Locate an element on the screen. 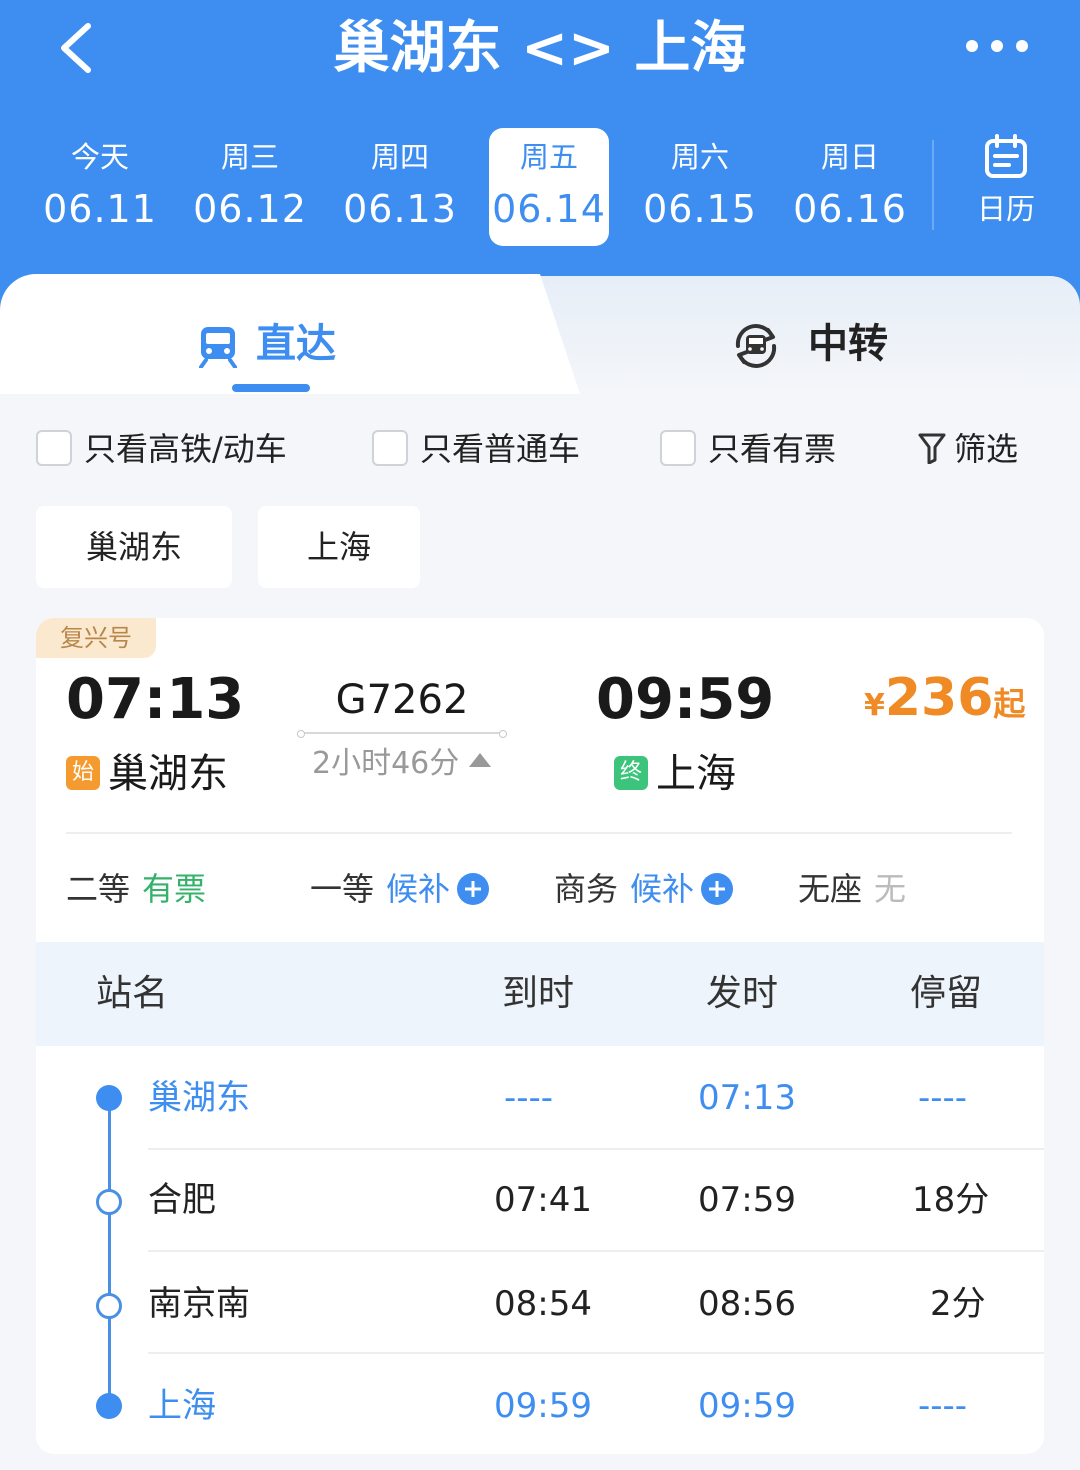 This screenshot has height=1470, width=1080. price: ¥236起 is located at coordinates (944, 704).